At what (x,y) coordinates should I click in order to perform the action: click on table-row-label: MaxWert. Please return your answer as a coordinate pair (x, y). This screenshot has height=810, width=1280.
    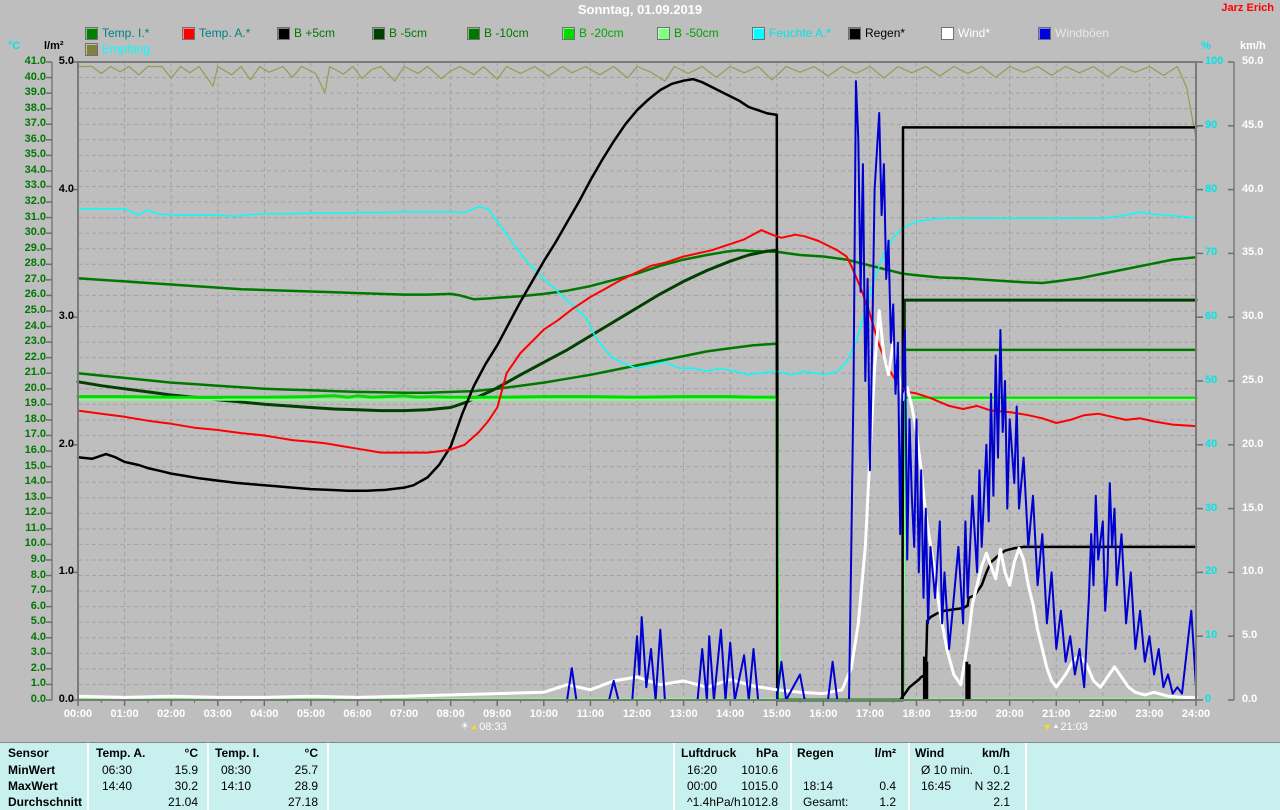
    Looking at the image, I should click on (33, 786).